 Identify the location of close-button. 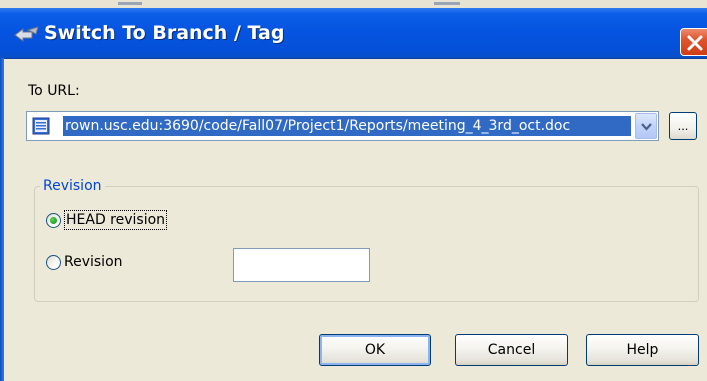
(693, 42).